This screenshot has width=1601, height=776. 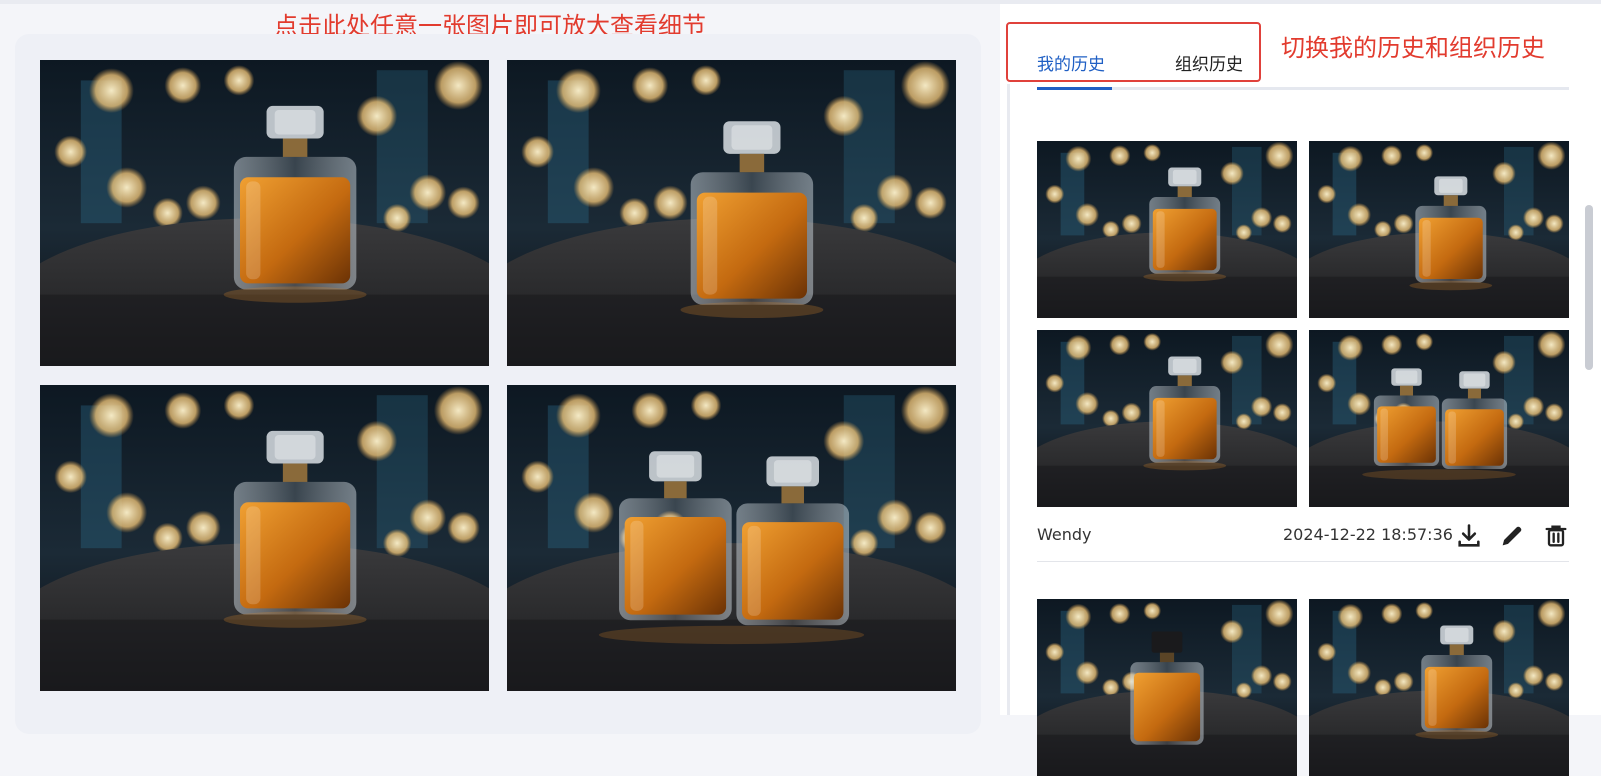 I want to click on annotation-tabs-hint: 切换我的历史和组织历史, so click(x=1413, y=48).